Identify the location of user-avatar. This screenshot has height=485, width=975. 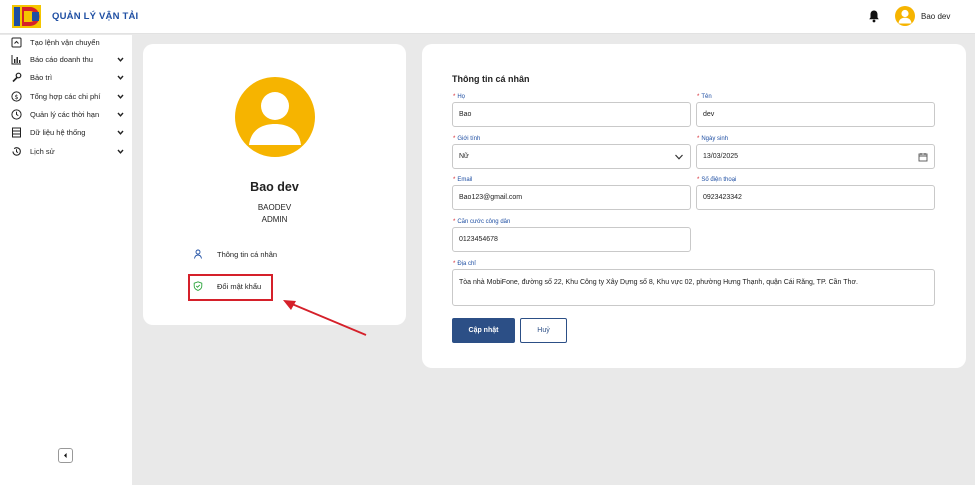
(905, 16).